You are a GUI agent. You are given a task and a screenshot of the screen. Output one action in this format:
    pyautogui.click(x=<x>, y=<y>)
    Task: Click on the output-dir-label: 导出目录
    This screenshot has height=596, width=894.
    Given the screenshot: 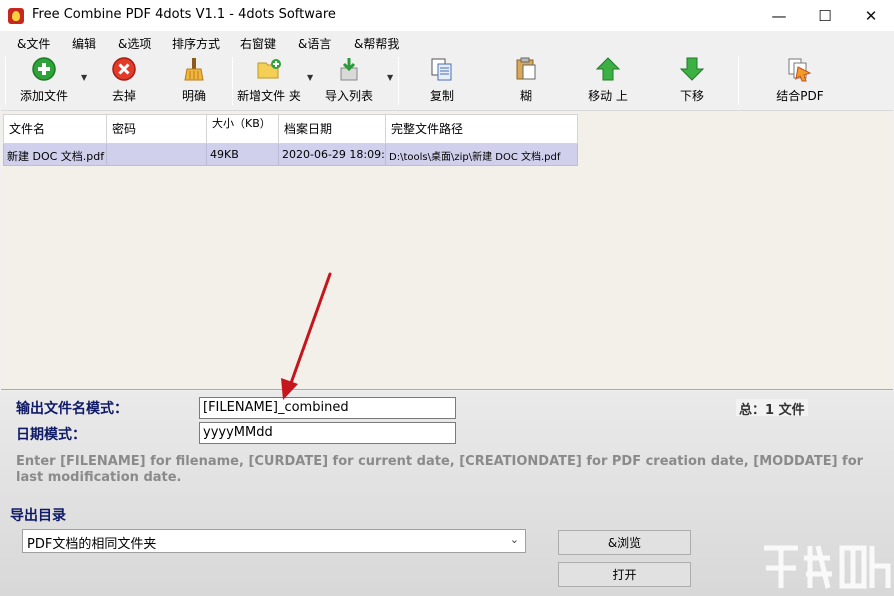 What is the action you would take?
    pyautogui.click(x=38, y=516)
    